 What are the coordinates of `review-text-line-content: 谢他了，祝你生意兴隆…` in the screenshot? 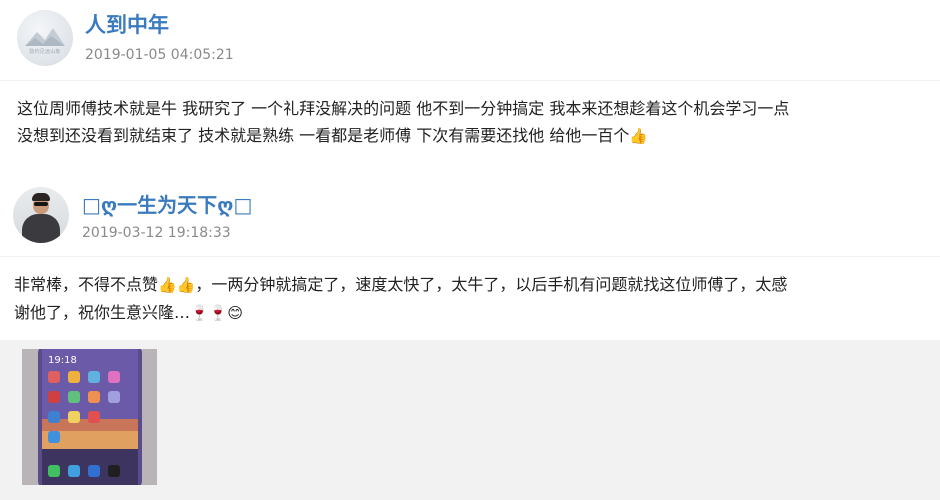 It's located at (102, 312).